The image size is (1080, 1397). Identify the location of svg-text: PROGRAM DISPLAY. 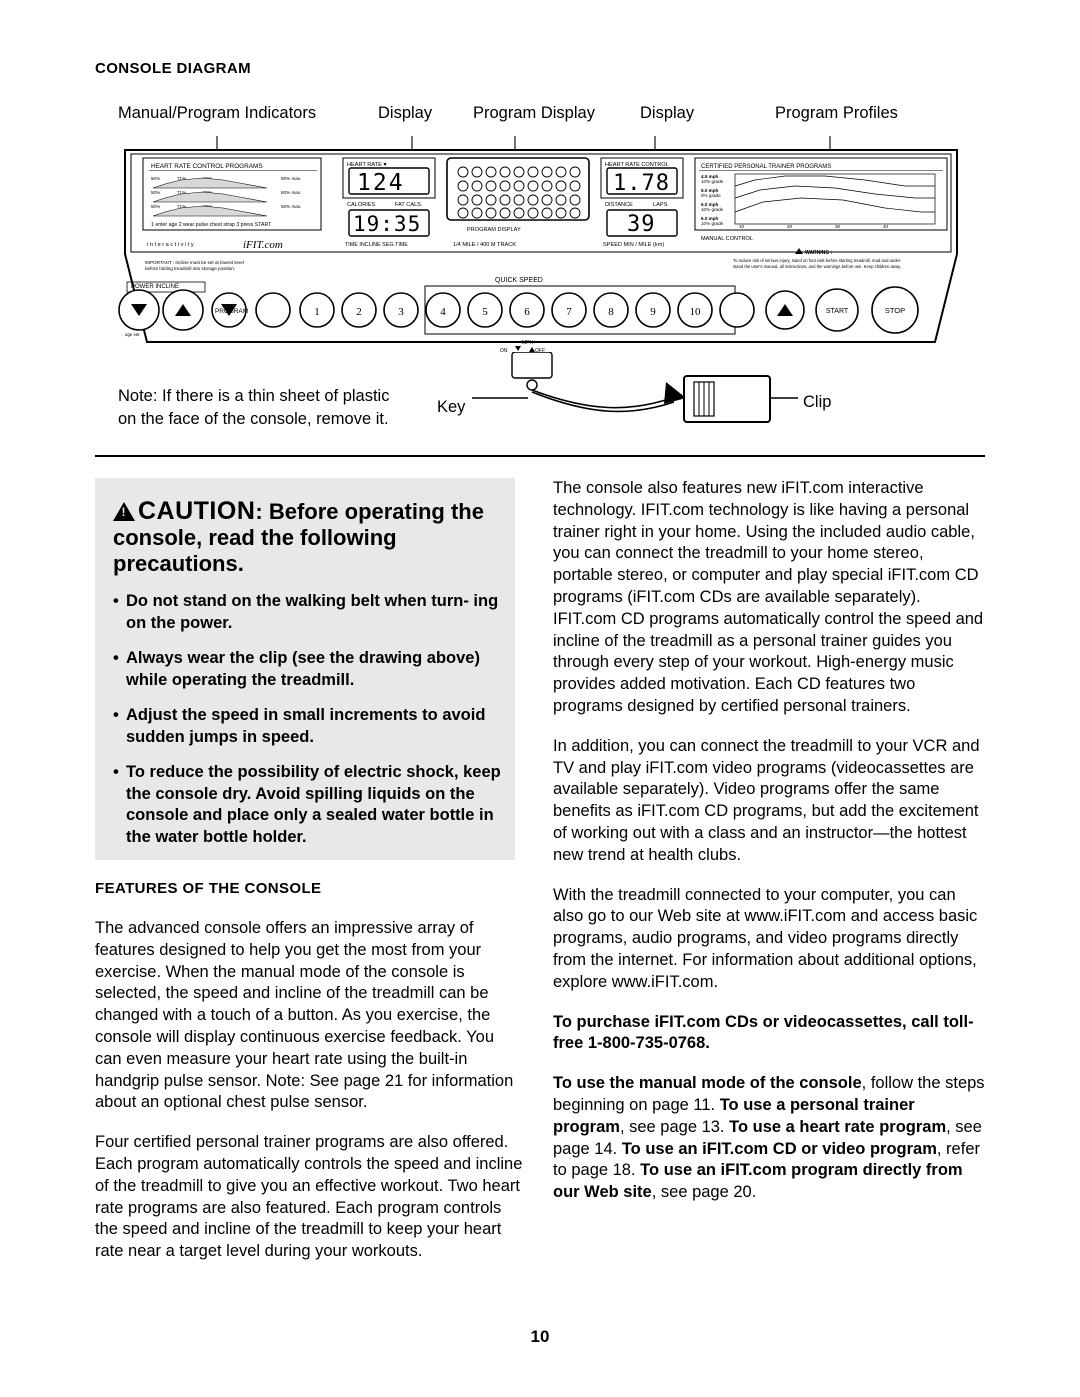
(494, 230).